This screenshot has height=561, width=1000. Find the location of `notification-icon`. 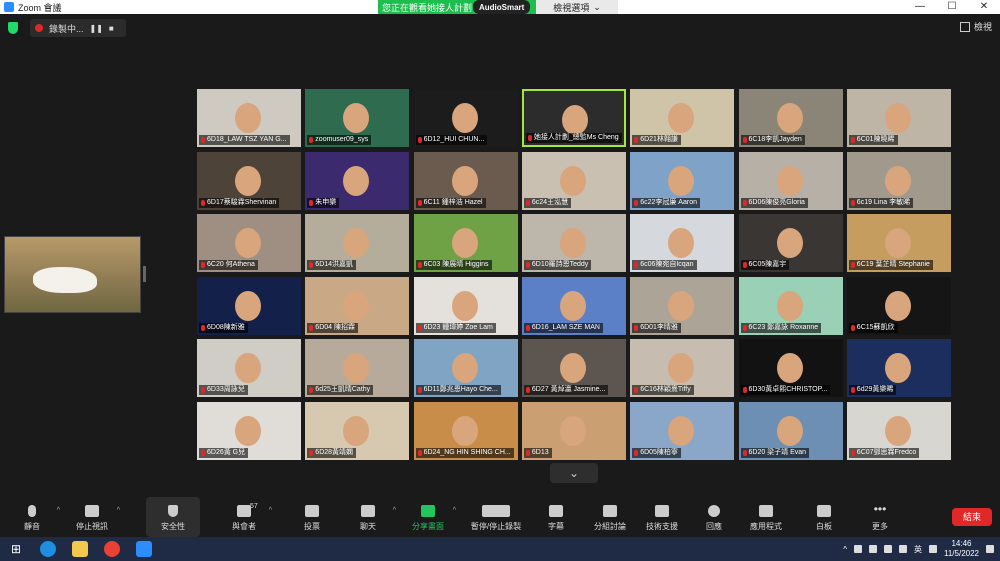

notification-icon is located at coordinates (990, 549).